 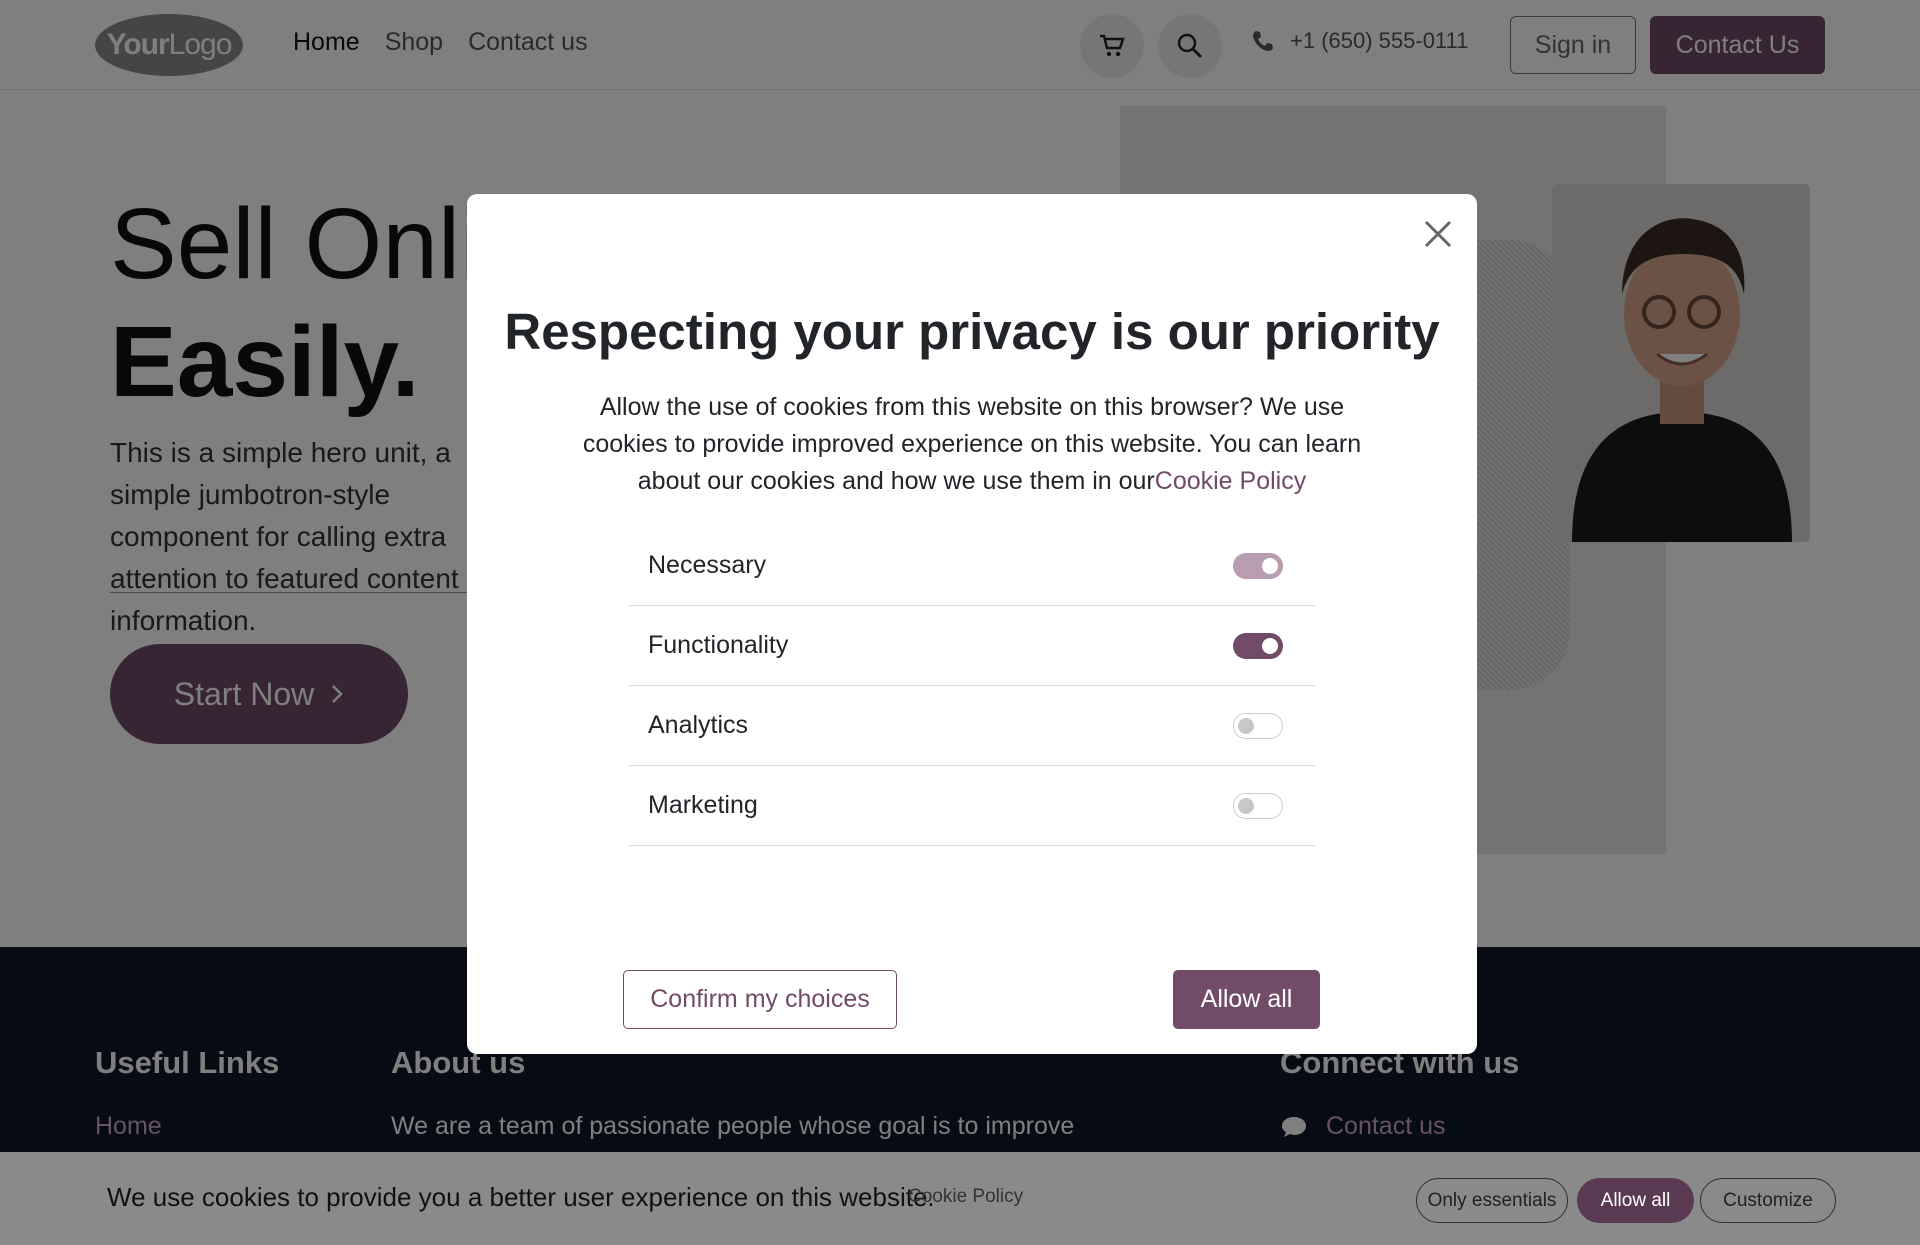 What do you see at coordinates (1246, 999) in the screenshot?
I see `allow-all-button: Allow all` at bounding box center [1246, 999].